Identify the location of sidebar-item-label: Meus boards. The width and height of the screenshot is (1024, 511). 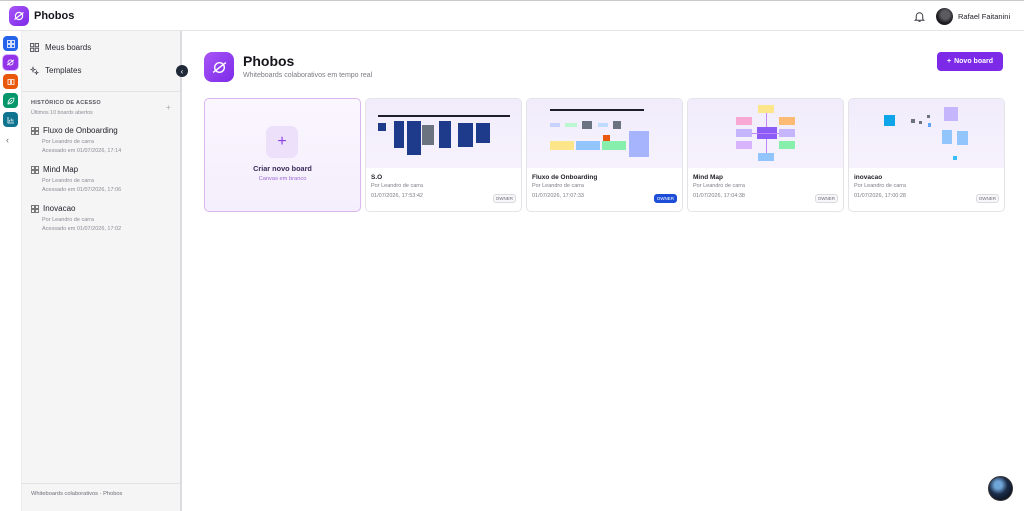
(68, 47).